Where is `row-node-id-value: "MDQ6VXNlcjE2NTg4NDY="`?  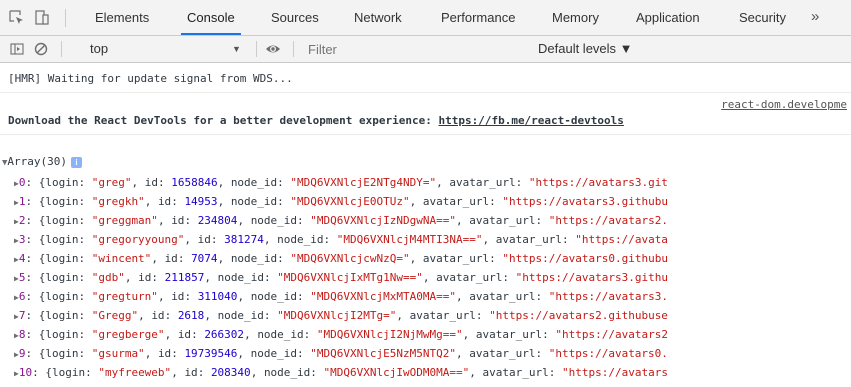
row-node-id-value: "MDQ6VXNlcjE2NTg4NDY=" is located at coordinates (363, 182).